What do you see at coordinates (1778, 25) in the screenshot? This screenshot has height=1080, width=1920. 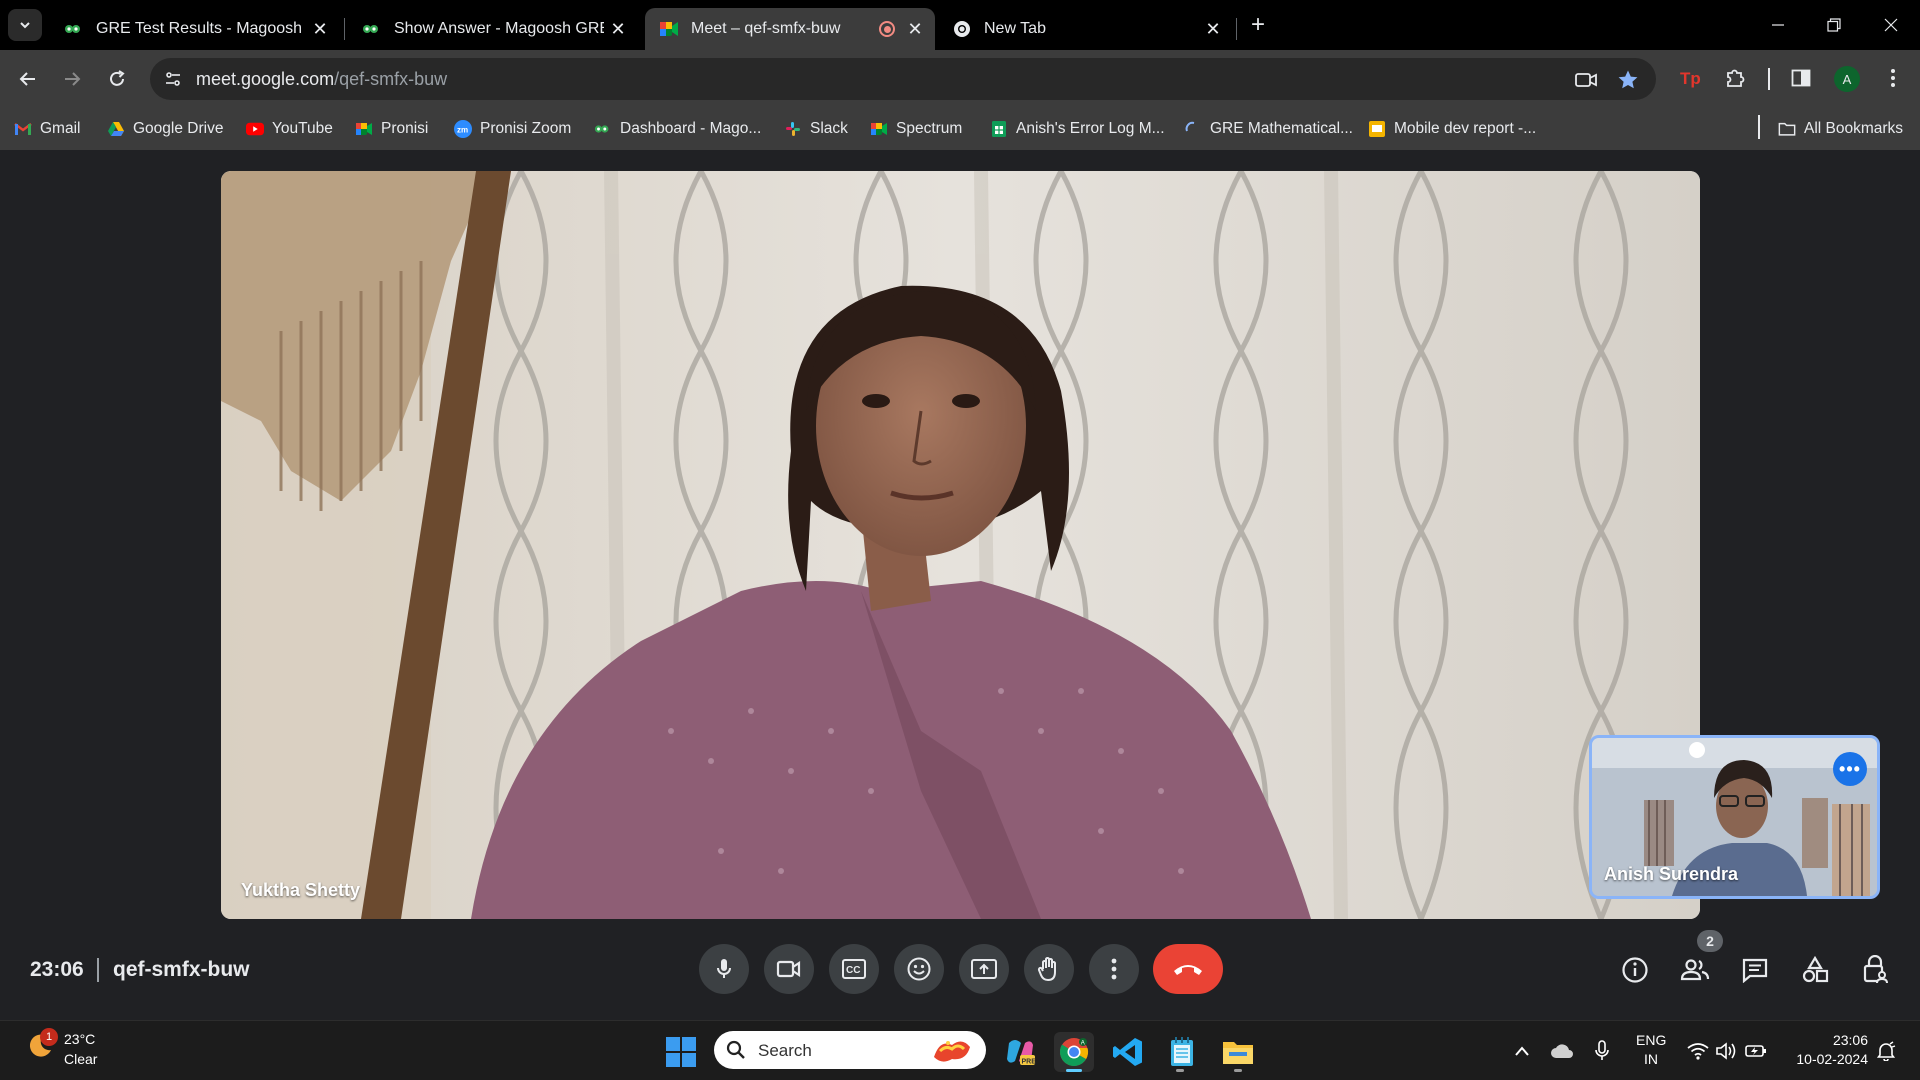 I see `minimize-button` at bounding box center [1778, 25].